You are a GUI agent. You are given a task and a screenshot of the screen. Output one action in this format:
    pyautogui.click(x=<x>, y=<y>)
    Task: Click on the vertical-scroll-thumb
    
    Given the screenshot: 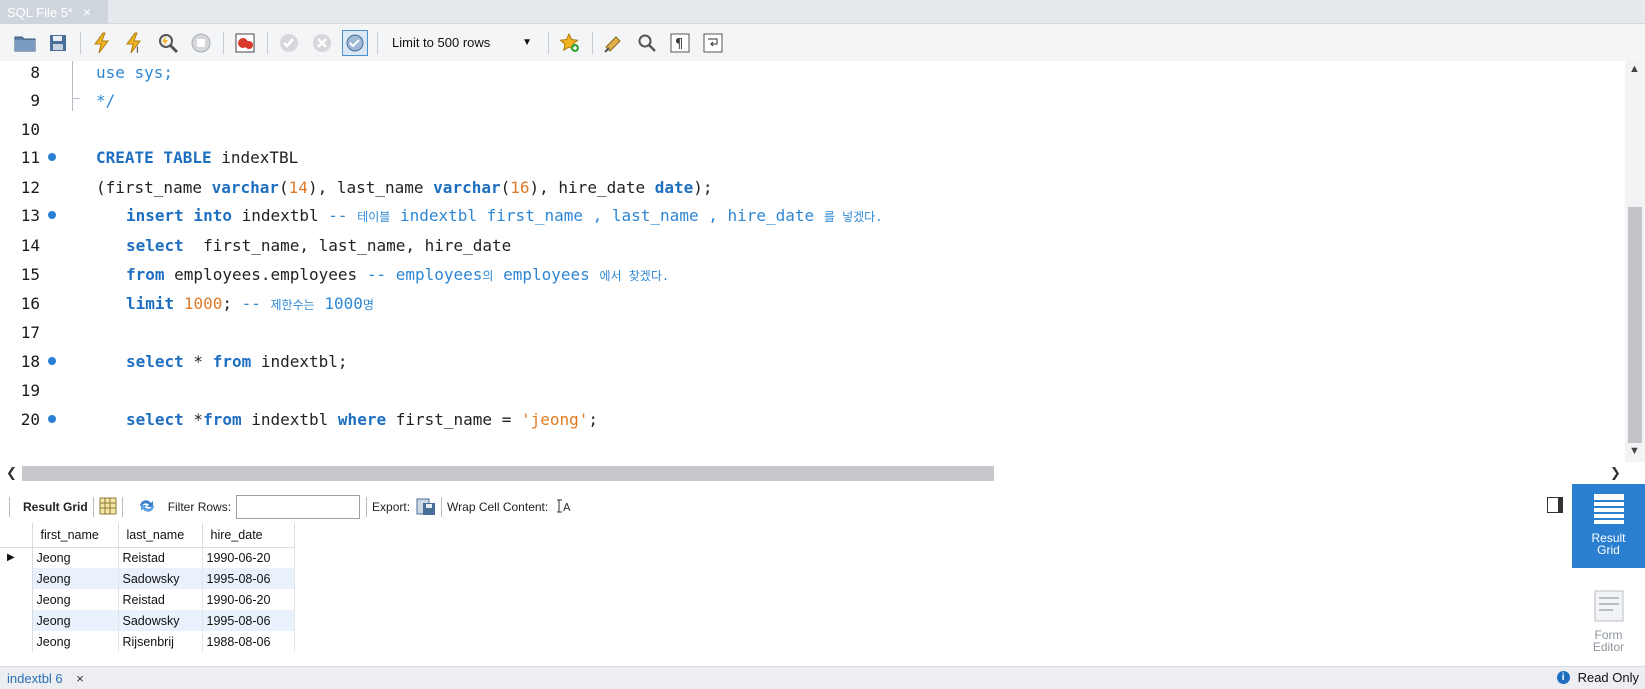 What is the action you would take?
    pyautogui.click(x=1635, y=325)
    